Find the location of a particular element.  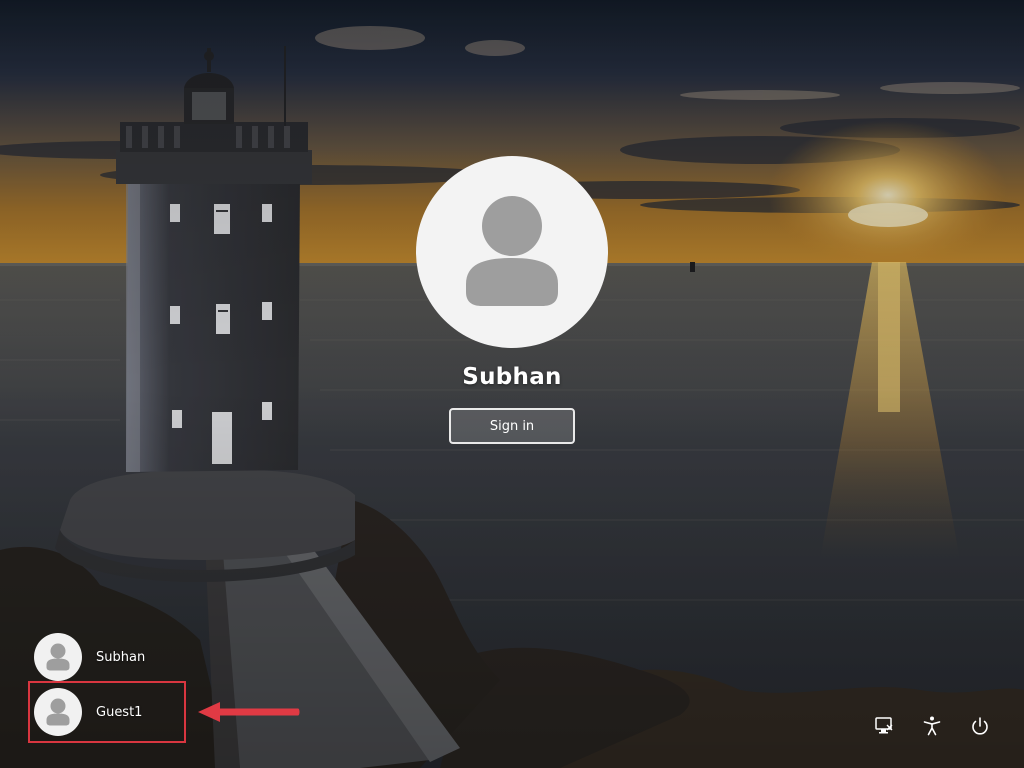

selected-user-name: Subhan is located at coordinates (512, 377).